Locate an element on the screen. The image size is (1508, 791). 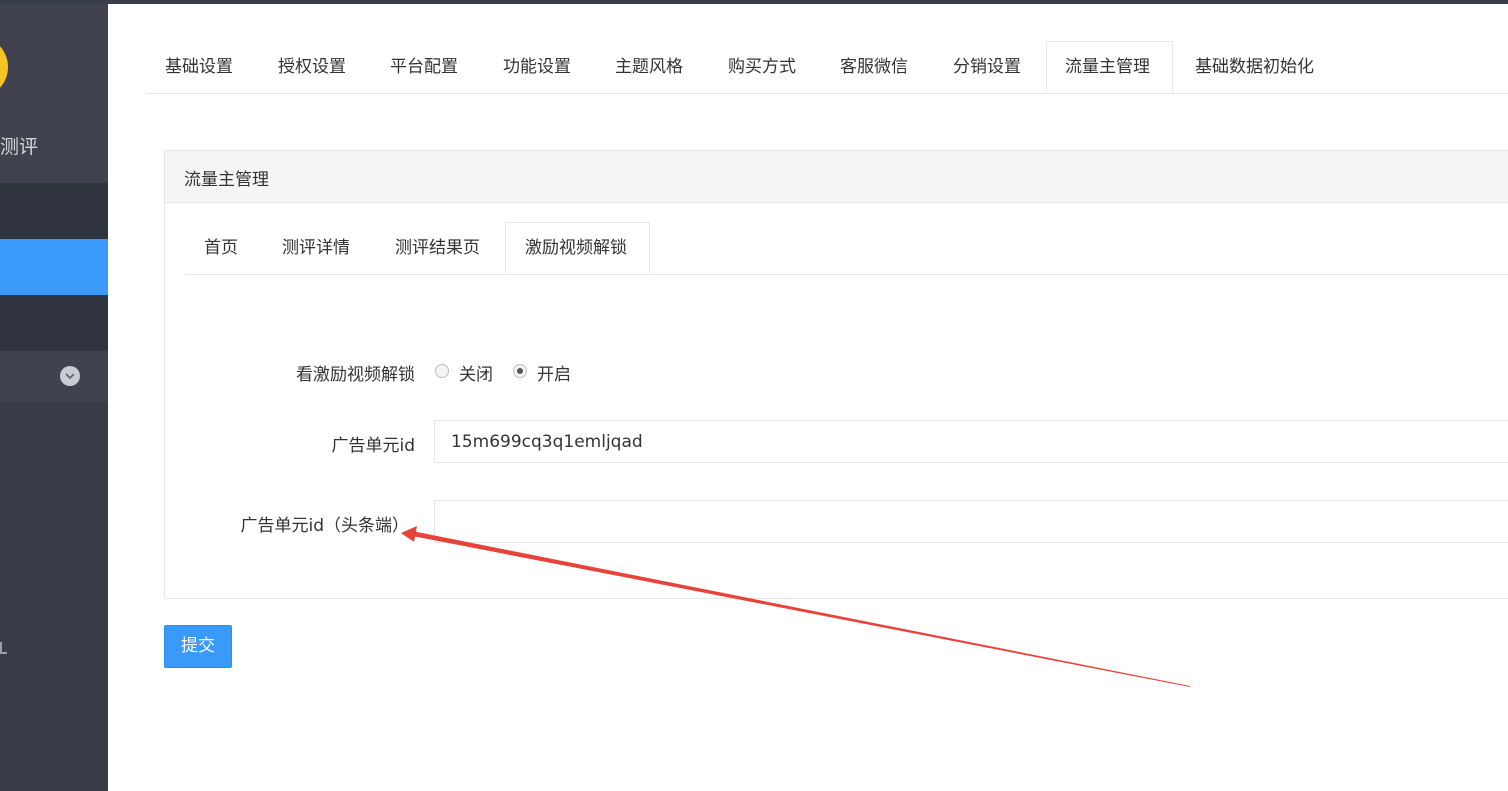
chevron-down-icon is located at coordinates (70, 376).